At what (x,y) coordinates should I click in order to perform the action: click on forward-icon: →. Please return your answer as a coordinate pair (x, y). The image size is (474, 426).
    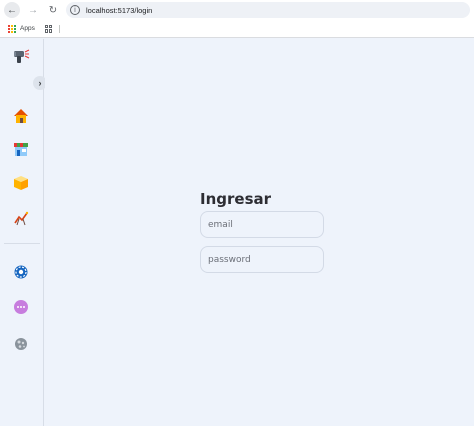
    Looking at the image, I should click on (33, 10).